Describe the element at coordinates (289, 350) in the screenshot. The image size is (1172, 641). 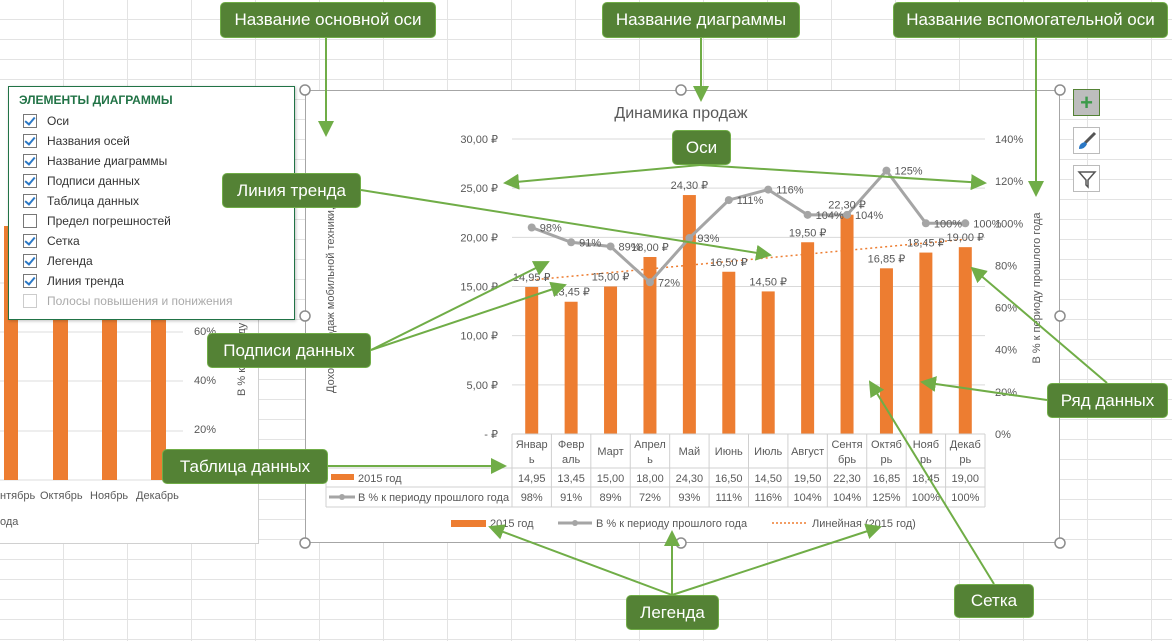
I see `callout-data-labels: Подписи данных` at that location.